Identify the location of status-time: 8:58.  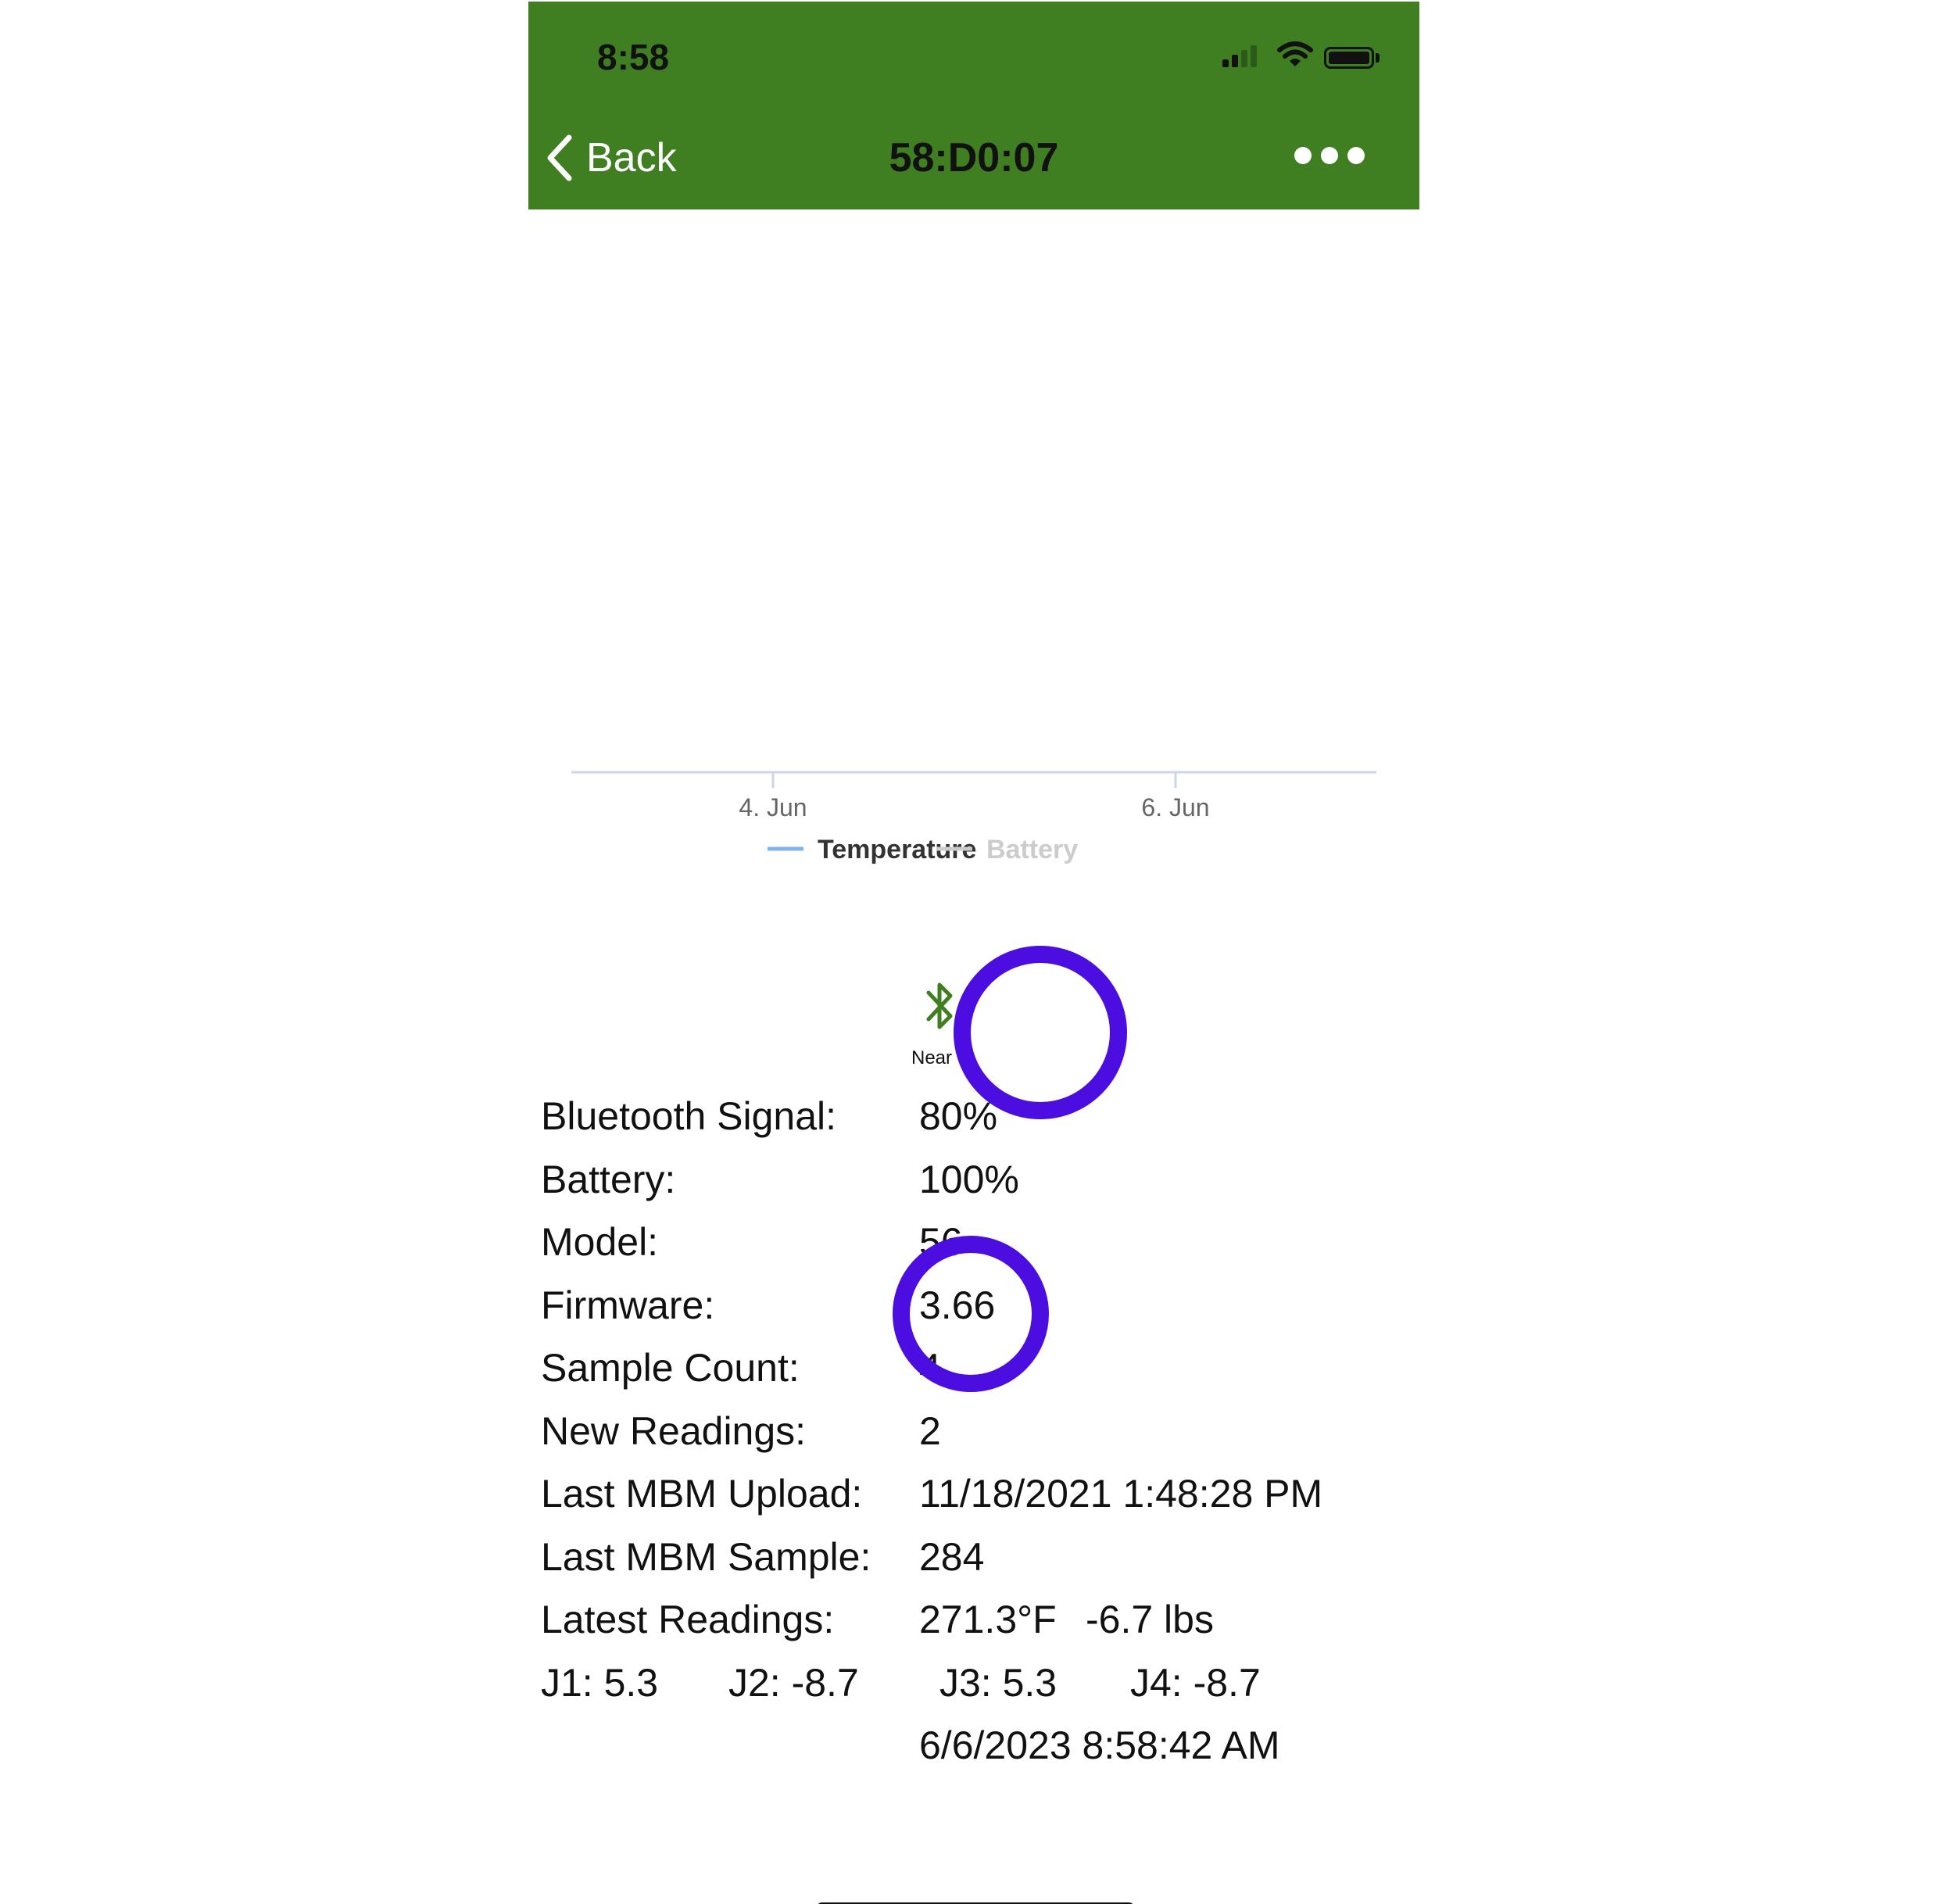
(633, 57).